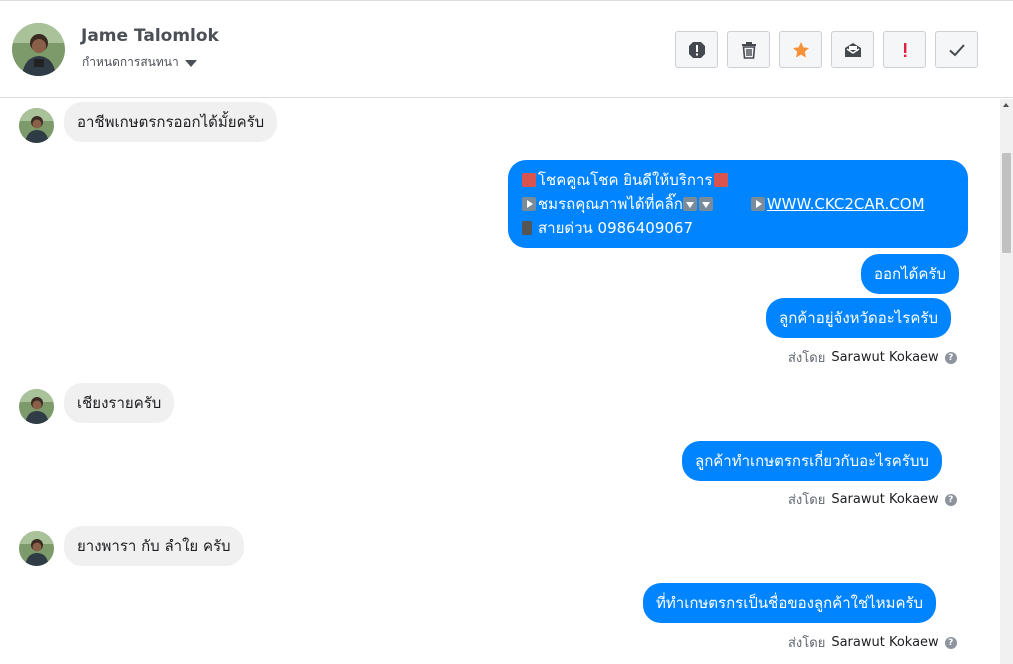 The image size is (1013, 664). I want to click on spam-icon, so click(696, 49).